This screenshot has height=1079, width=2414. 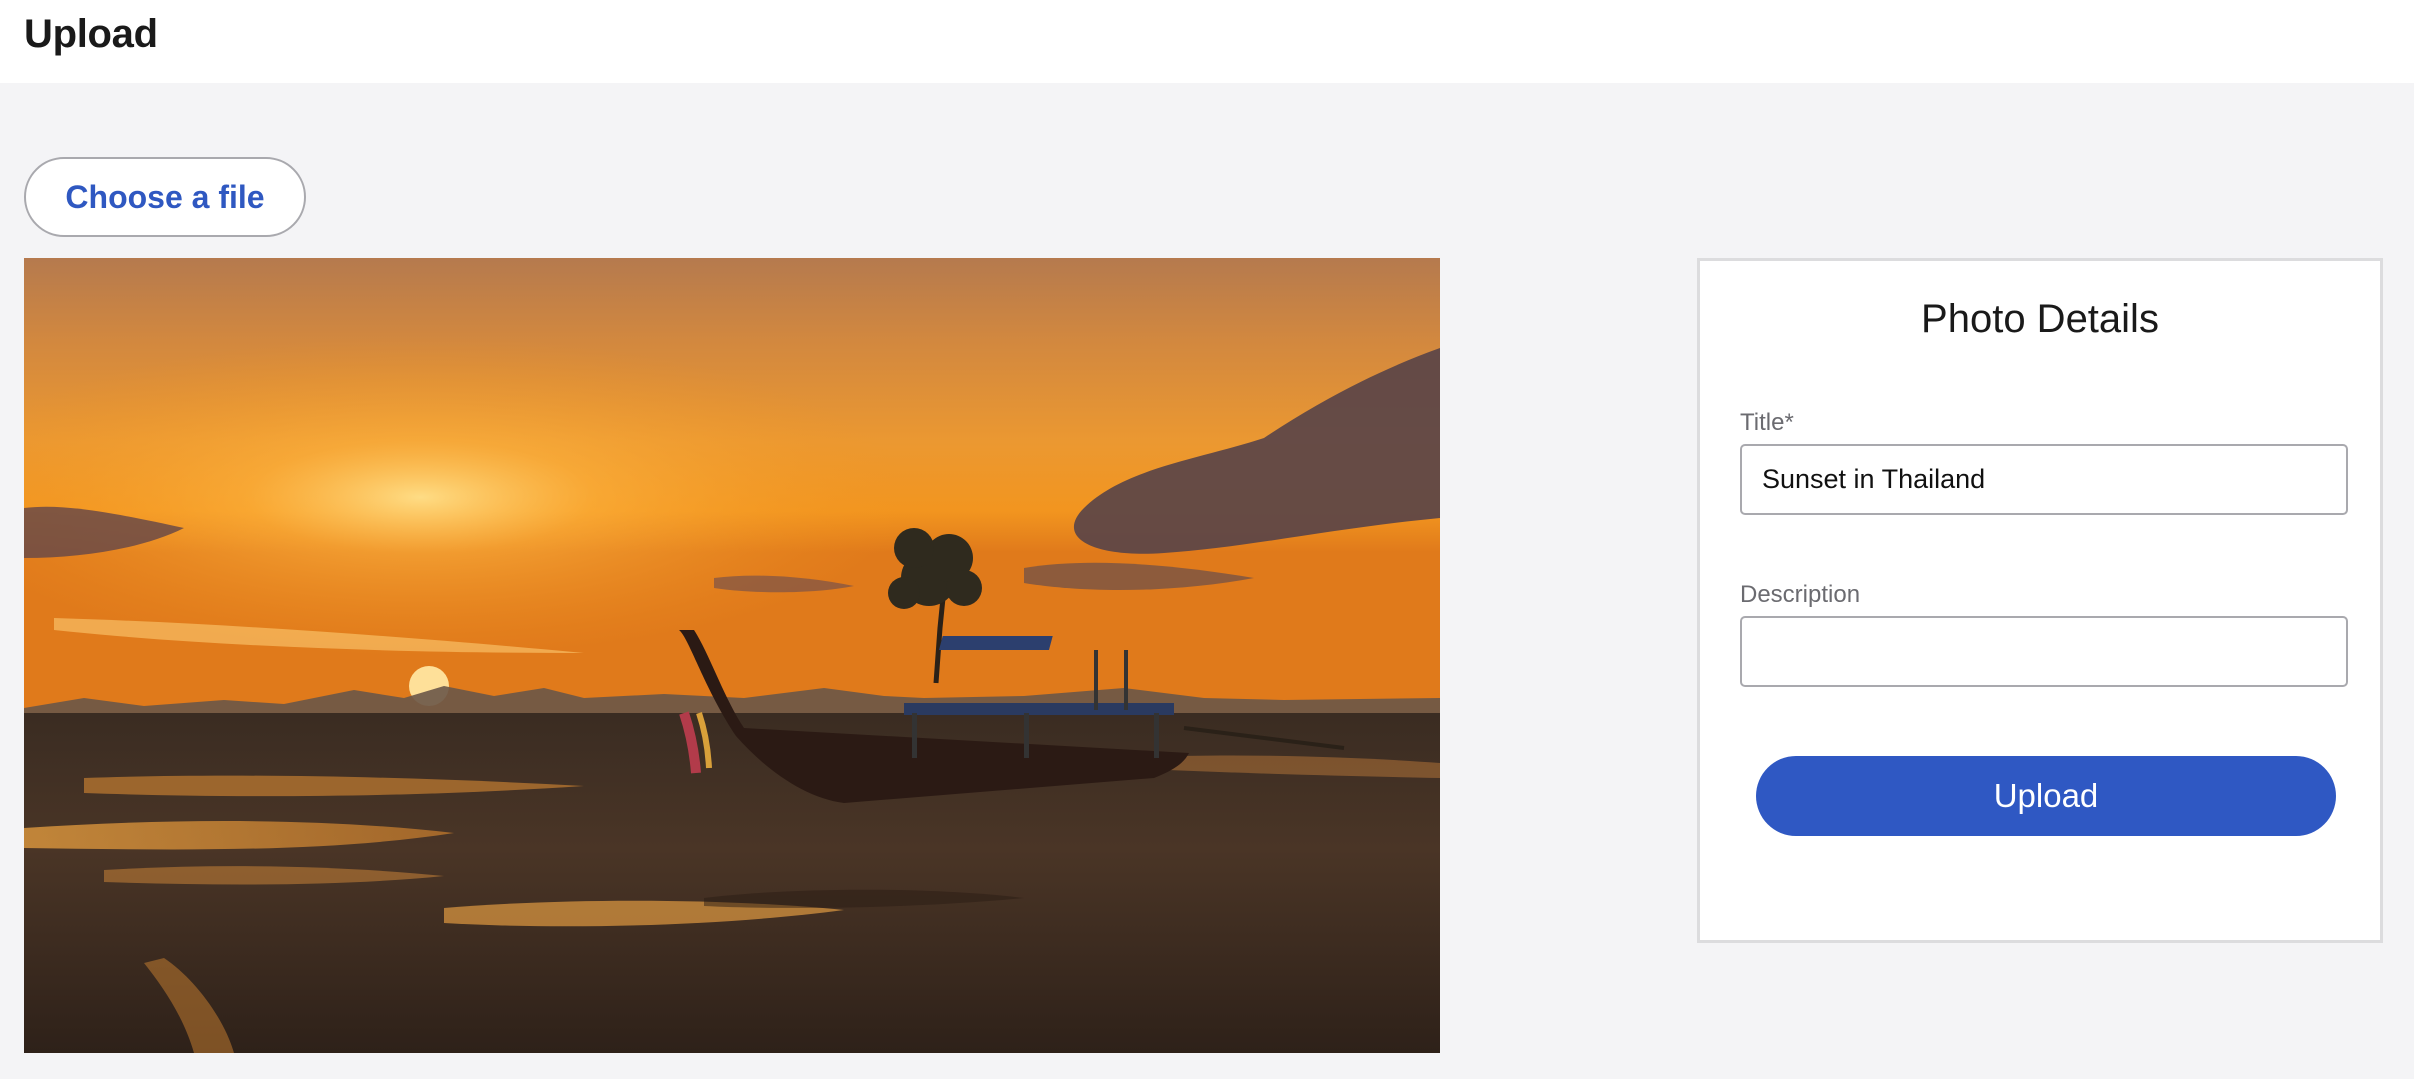 I want to click on top-bar: Upload, so click(x=1207, y=41).